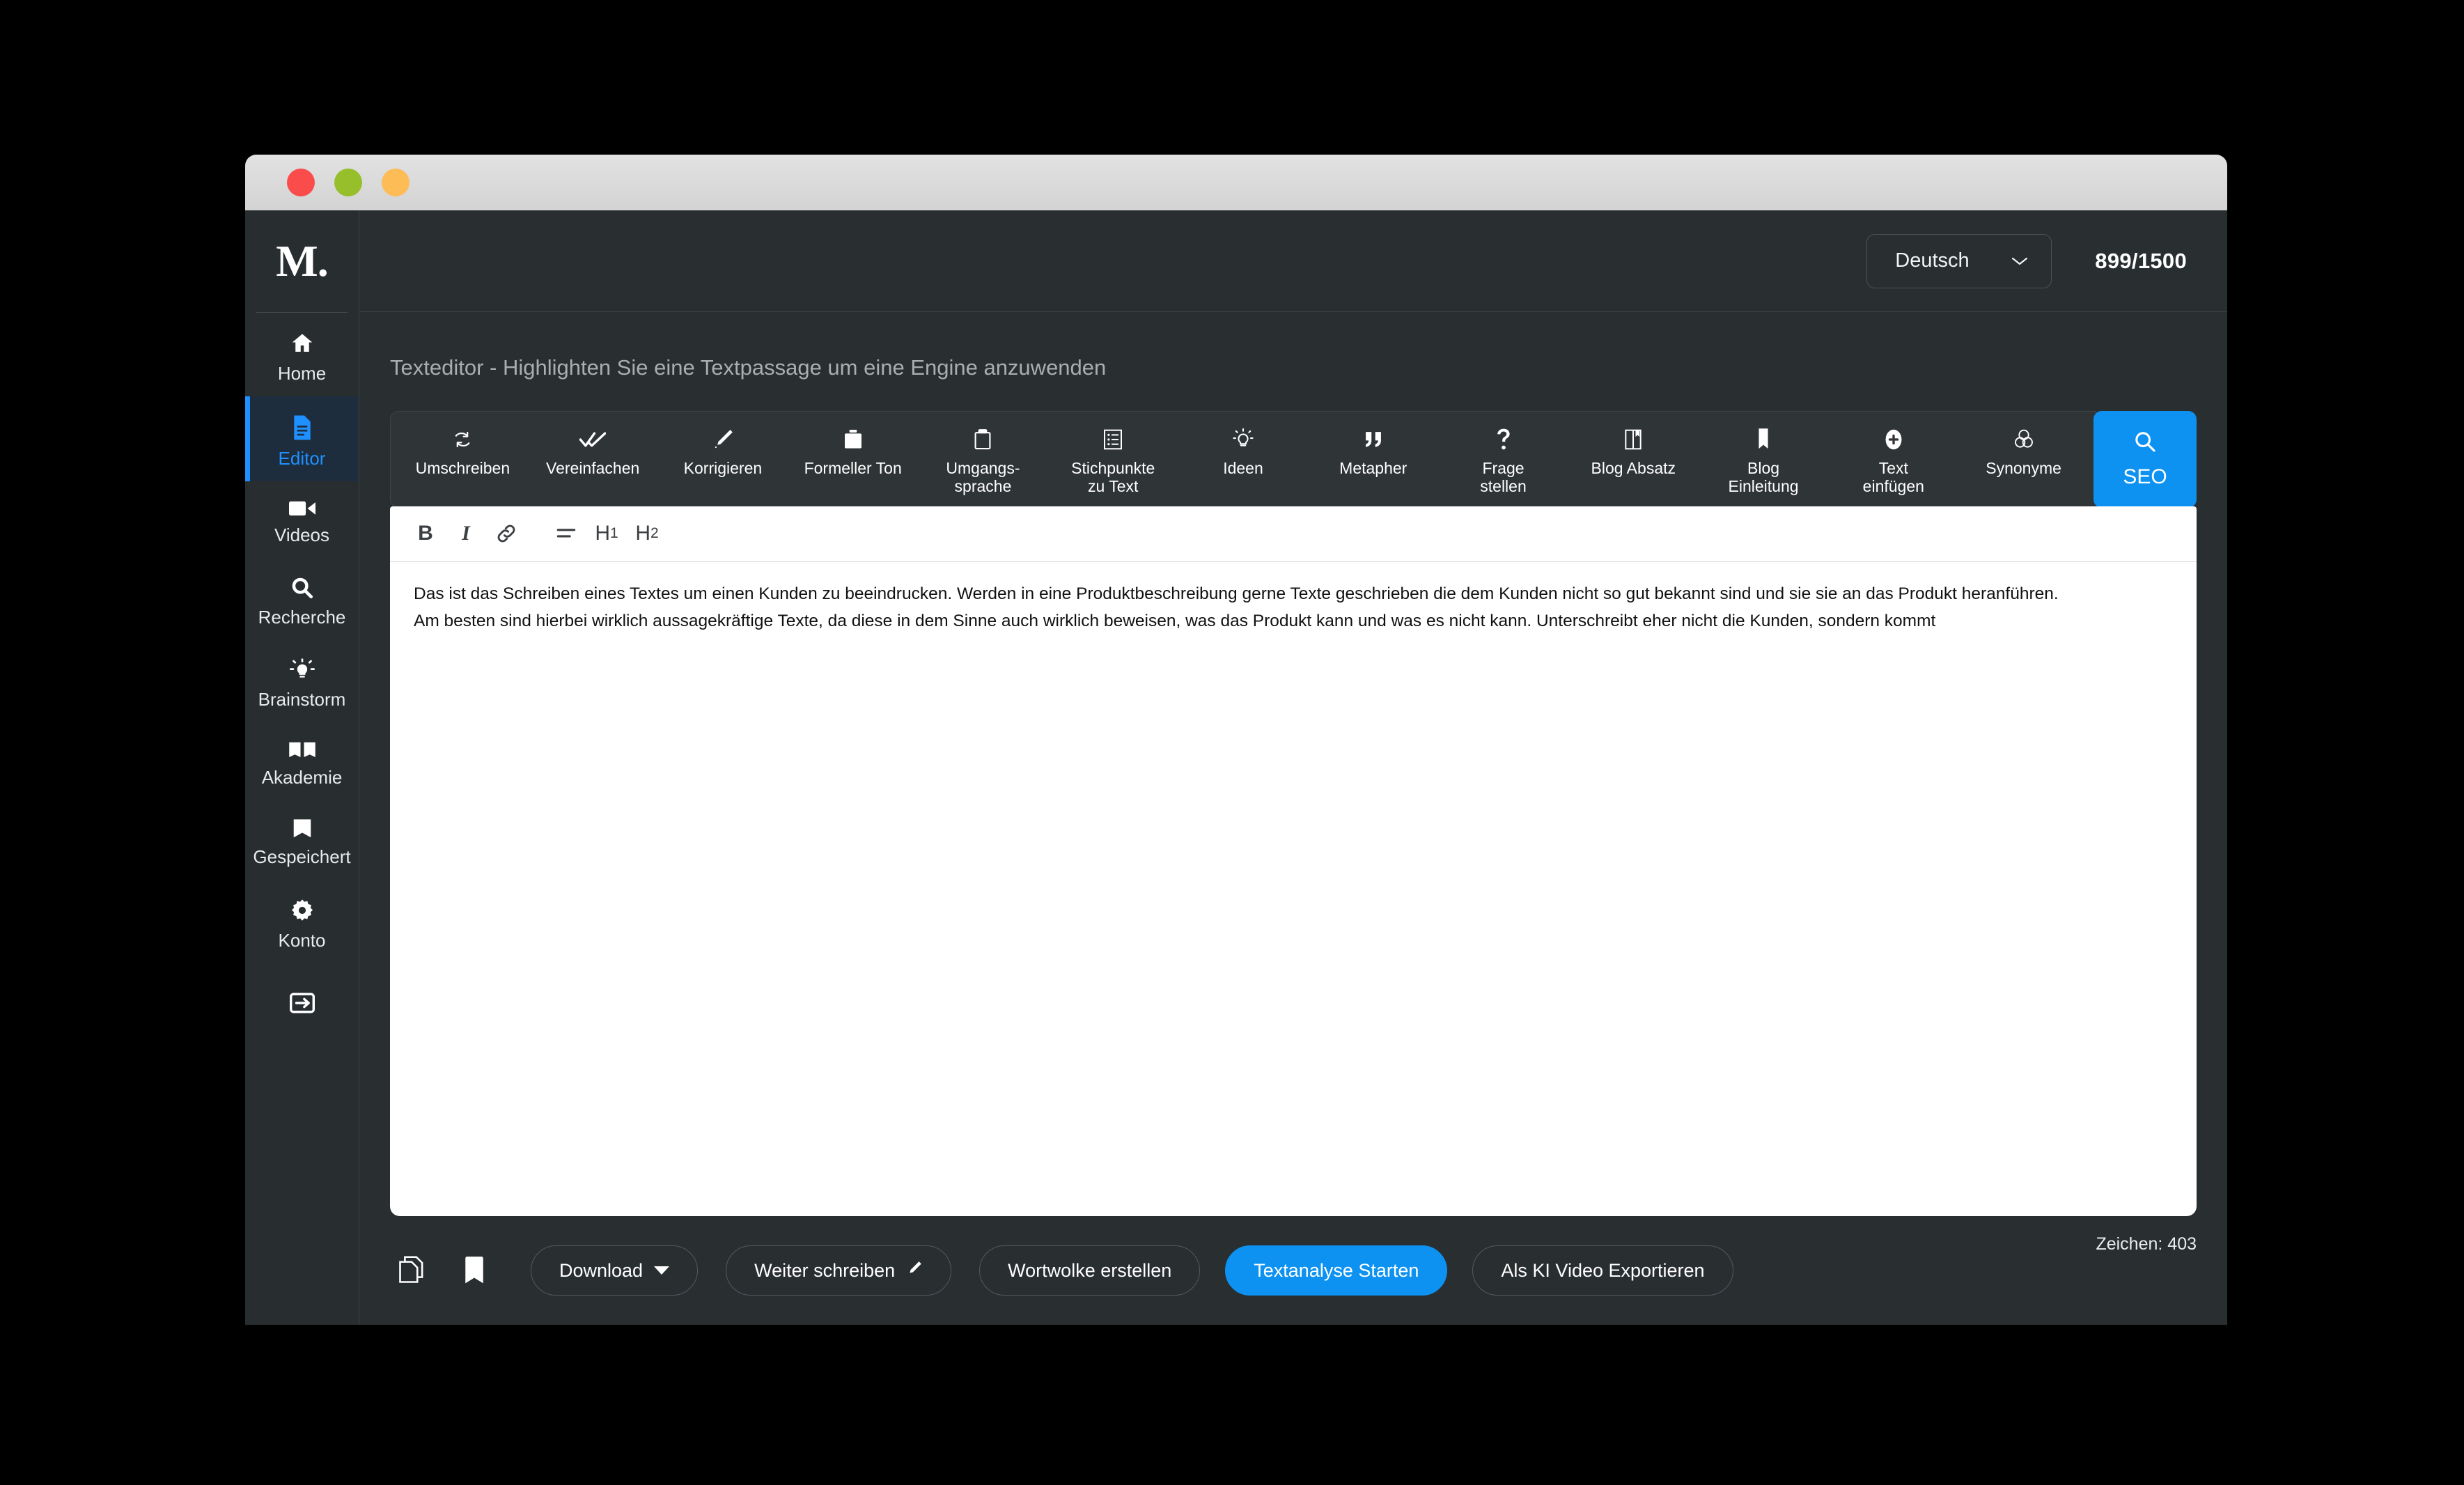 The width and height of the screenshot is (2464, 1485). I want to click on continue-writing-button: Weiter schreiben, so click(839, 1270).